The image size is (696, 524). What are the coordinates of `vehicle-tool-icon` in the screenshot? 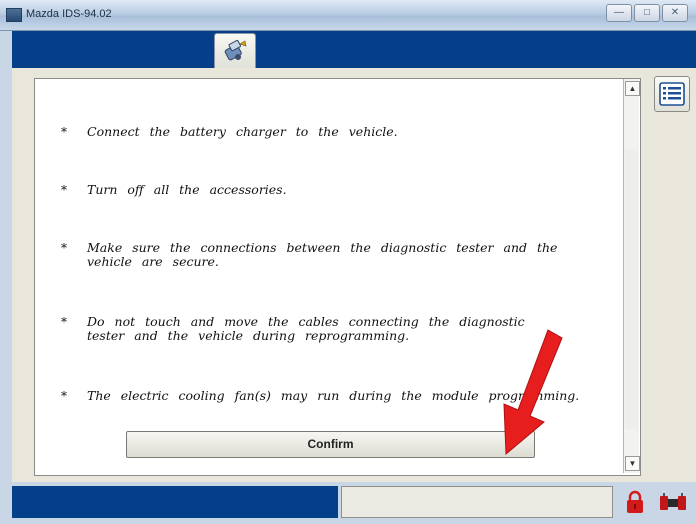 It's located at (235, 50).